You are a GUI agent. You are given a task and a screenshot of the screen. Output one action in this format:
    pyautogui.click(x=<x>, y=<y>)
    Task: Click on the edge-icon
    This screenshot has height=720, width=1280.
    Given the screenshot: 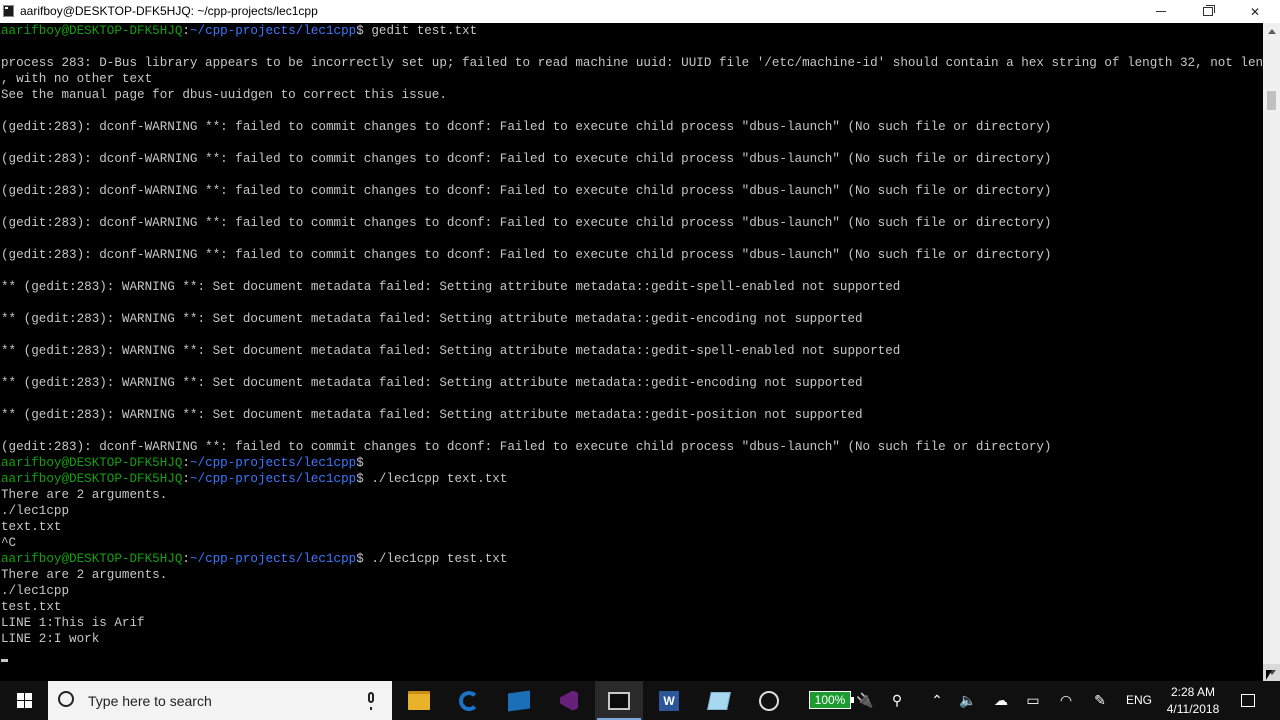 What is the action you would take?
    pyautogui.click(x=469, y=700)
    